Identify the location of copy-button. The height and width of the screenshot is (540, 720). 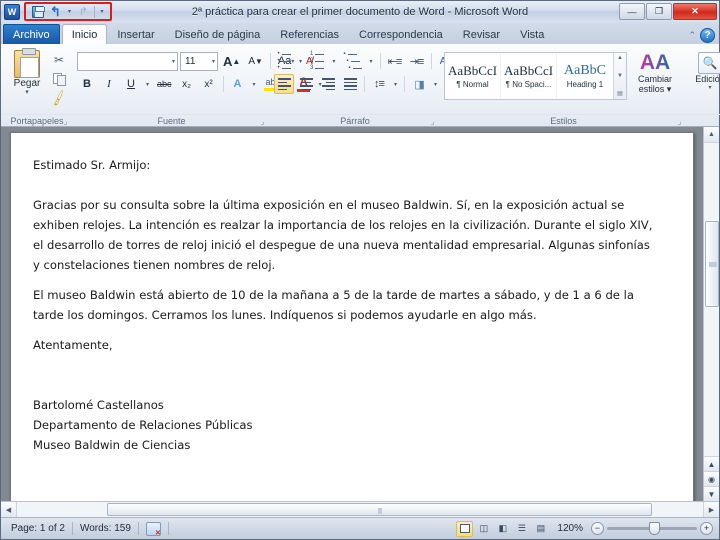
(59, 79).